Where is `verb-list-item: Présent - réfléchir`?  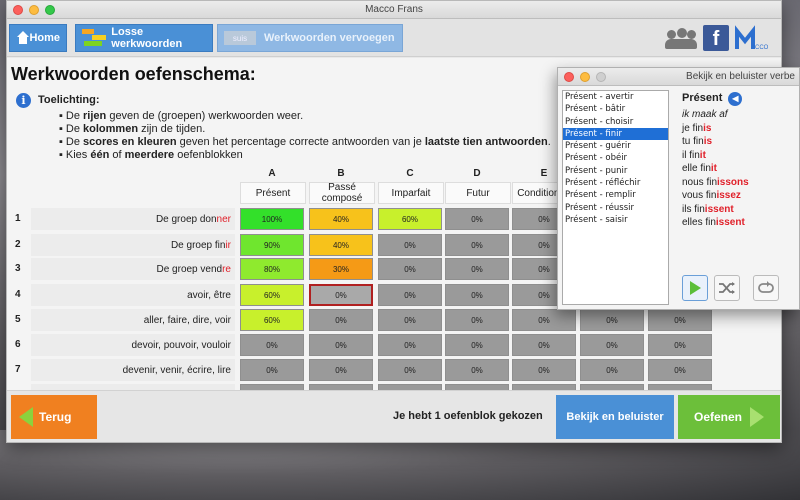
verb-list-item: Présent - réfléchir is located at coordinates (615, 183).